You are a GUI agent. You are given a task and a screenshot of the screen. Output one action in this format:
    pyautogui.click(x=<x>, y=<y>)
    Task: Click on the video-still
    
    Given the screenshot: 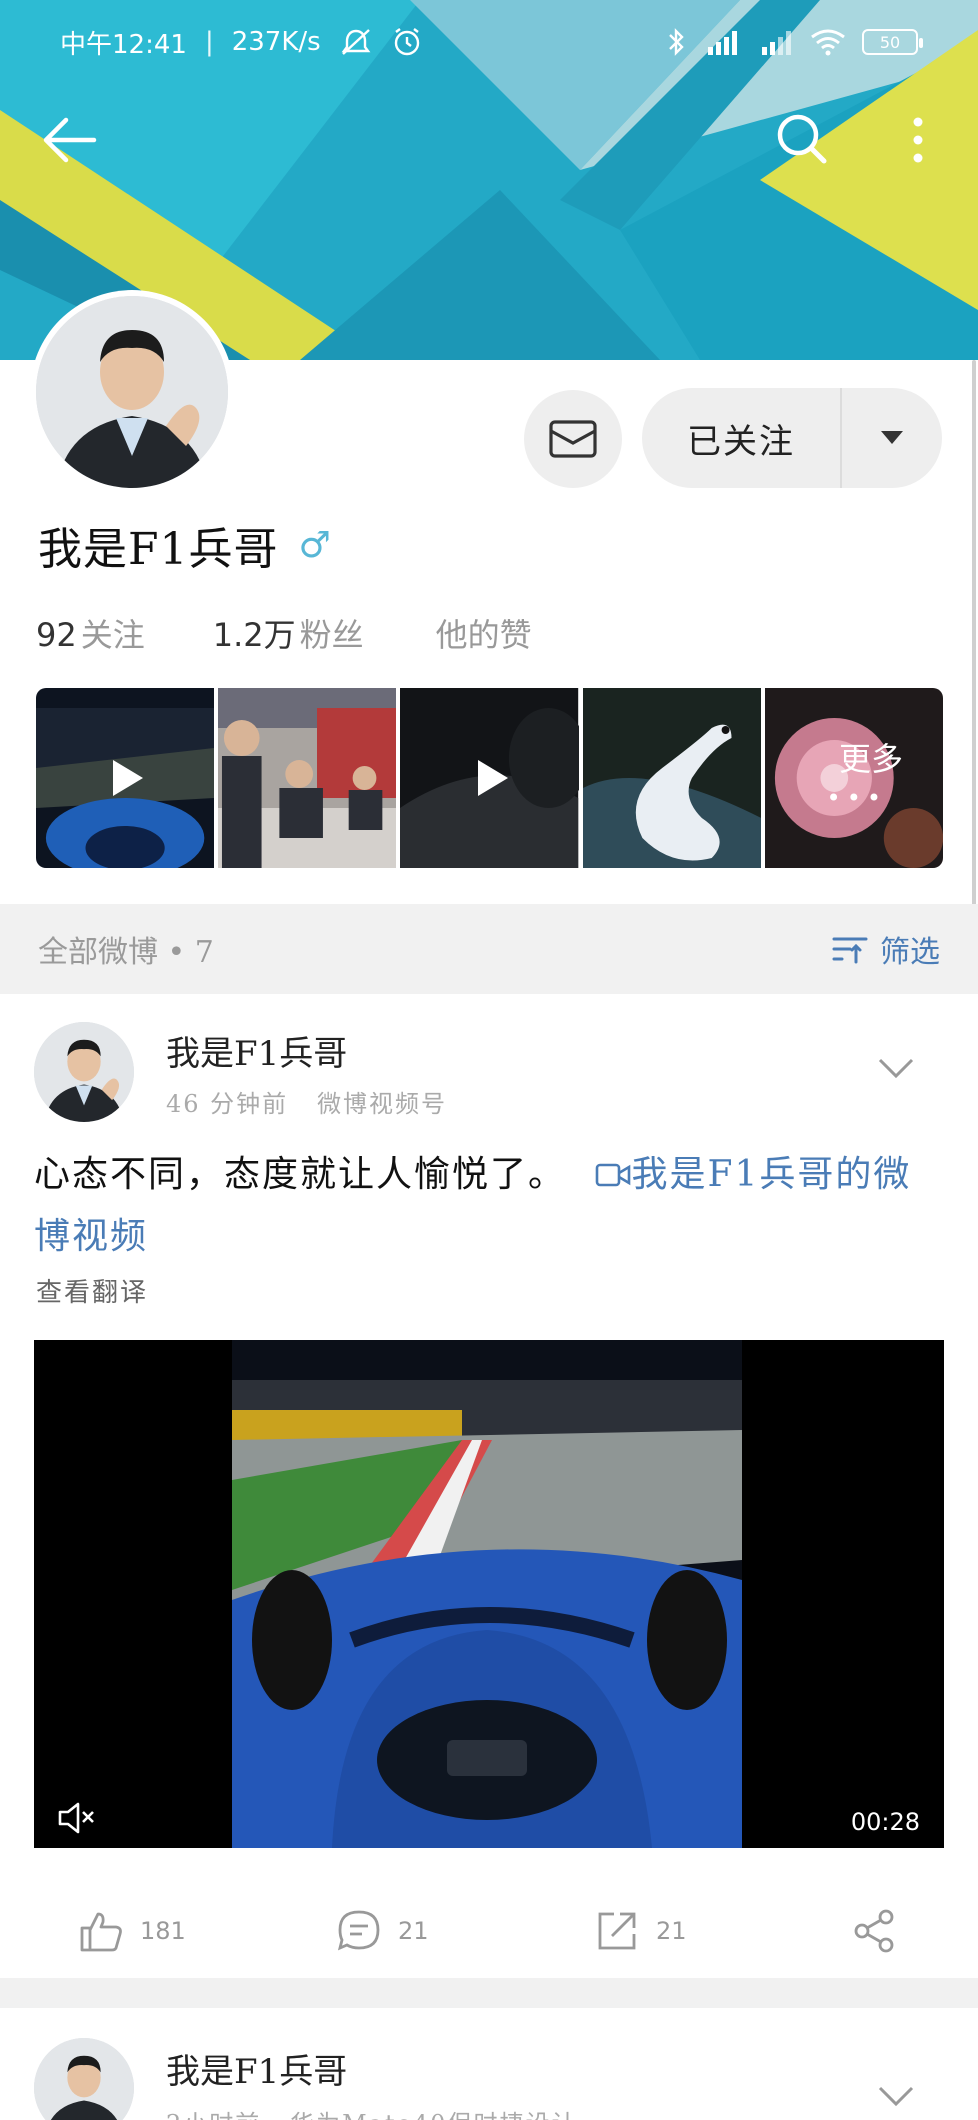 What is the action you would take?
    pyautogui.click(x=487, y=1594)
    